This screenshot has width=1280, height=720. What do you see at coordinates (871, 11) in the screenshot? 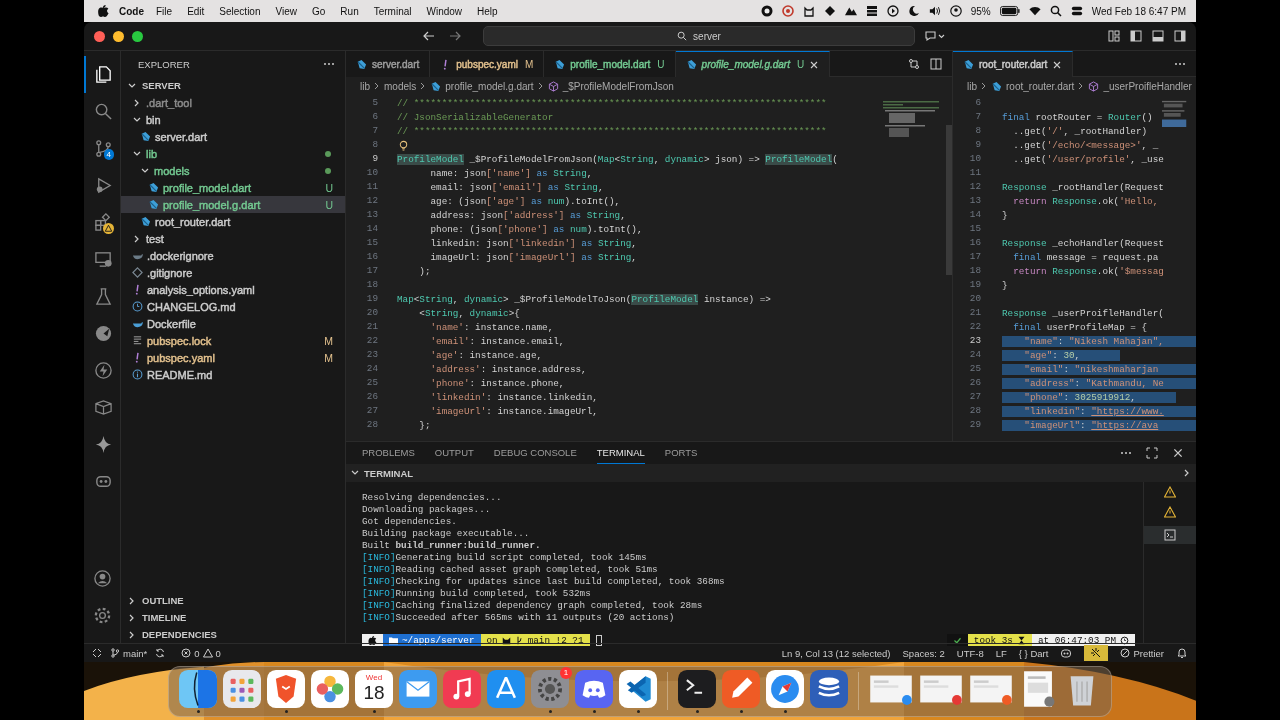
I see `stack-icon` at bounding box center [871, 11].